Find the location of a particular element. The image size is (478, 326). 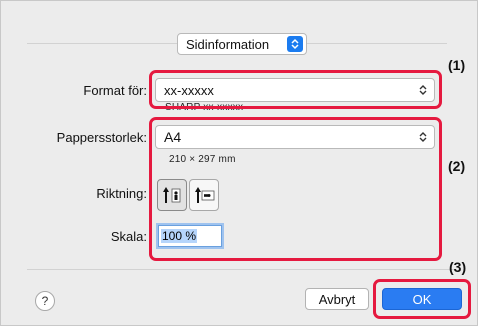

callout-label-3: (3) is located at coordinates (458, 267).